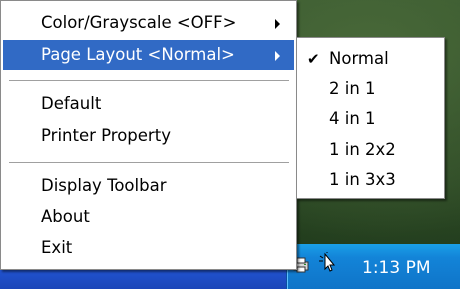 This screenshot has width=460, height=289. What do you see at coordinates (352, 118) in the screenshot?
I see `submenu-item-label: 4 in 1` at bounding box center [352, 118].